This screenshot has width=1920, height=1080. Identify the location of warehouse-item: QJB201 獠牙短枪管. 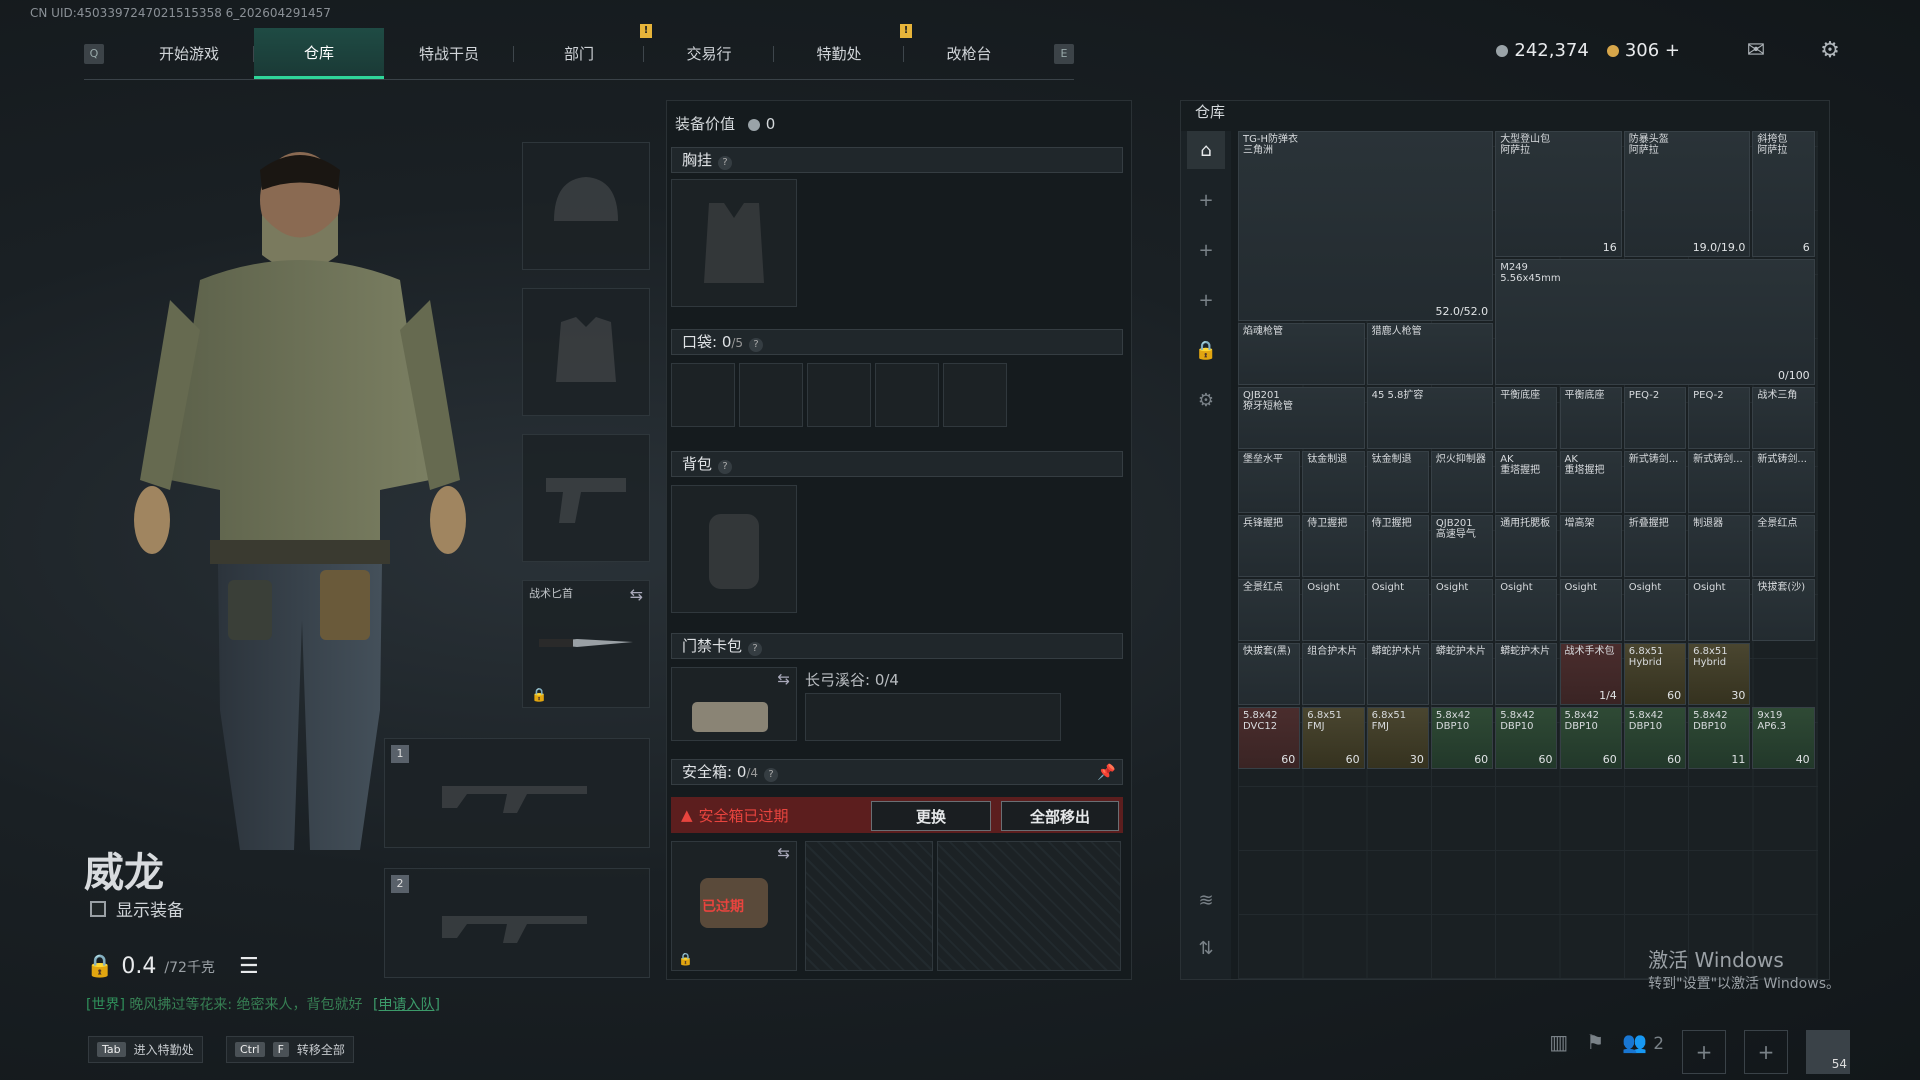
(1301, 418).